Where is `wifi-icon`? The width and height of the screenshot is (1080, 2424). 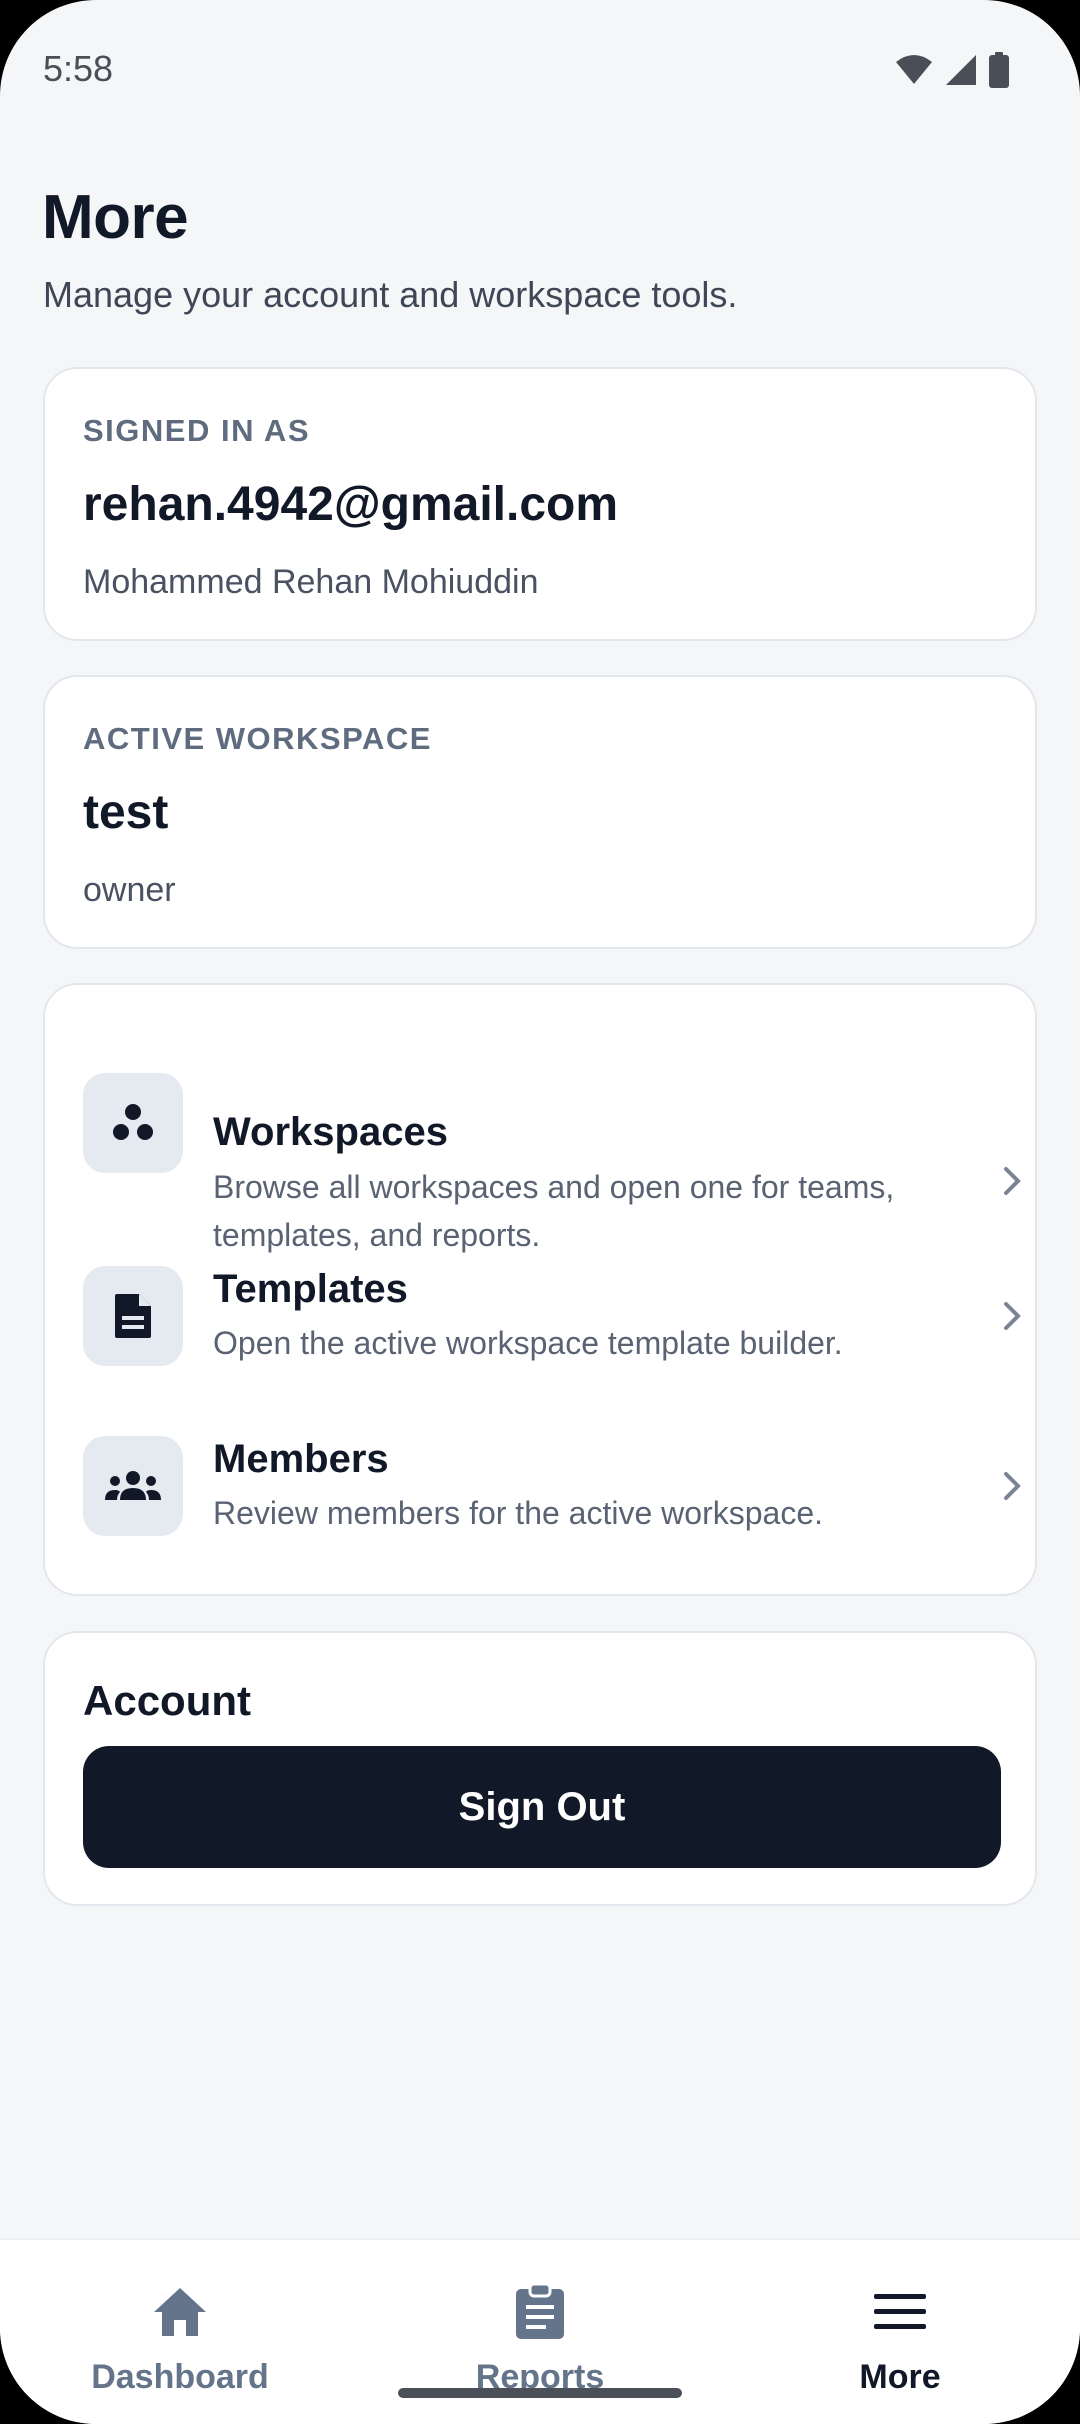
wifi-icon is located at coordinates (914, 72).